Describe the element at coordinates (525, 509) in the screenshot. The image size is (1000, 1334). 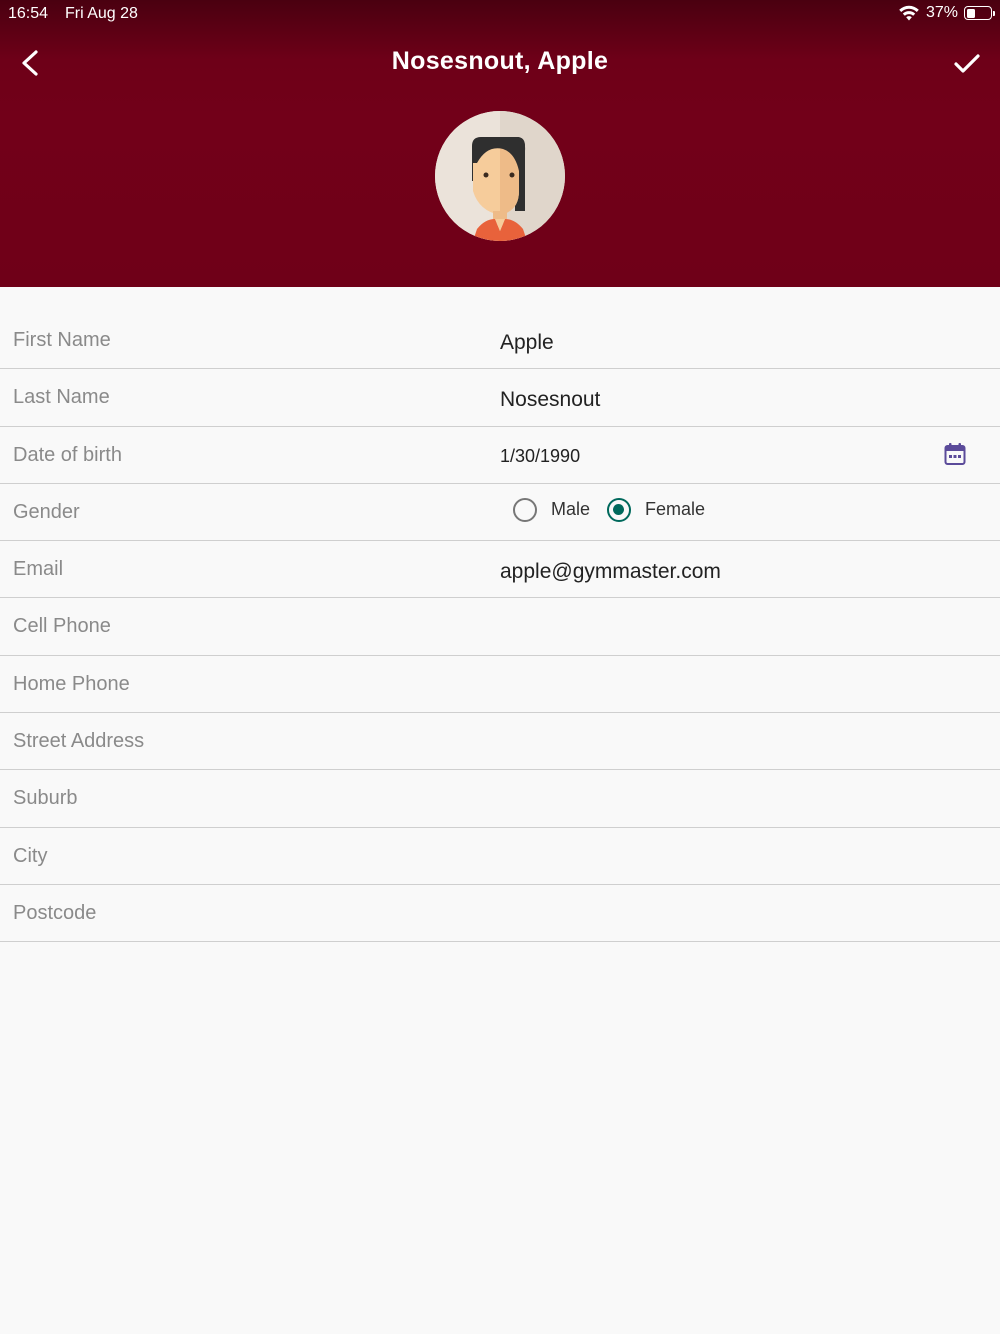
I see `male-radio` at that location.